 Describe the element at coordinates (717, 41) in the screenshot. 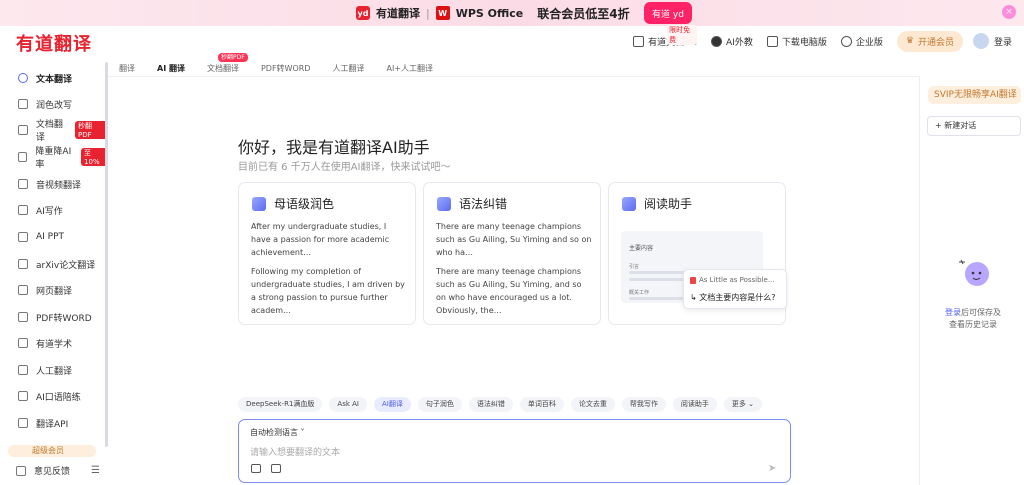

I see `avatar-icon` at that location.